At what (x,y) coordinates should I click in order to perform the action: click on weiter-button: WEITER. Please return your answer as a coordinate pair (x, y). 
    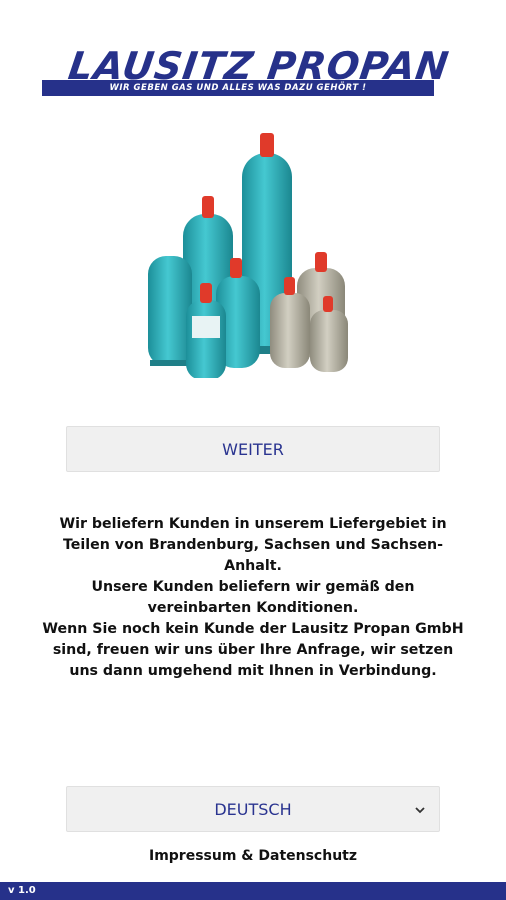
    Looking at the image, I should click on (253, 449).